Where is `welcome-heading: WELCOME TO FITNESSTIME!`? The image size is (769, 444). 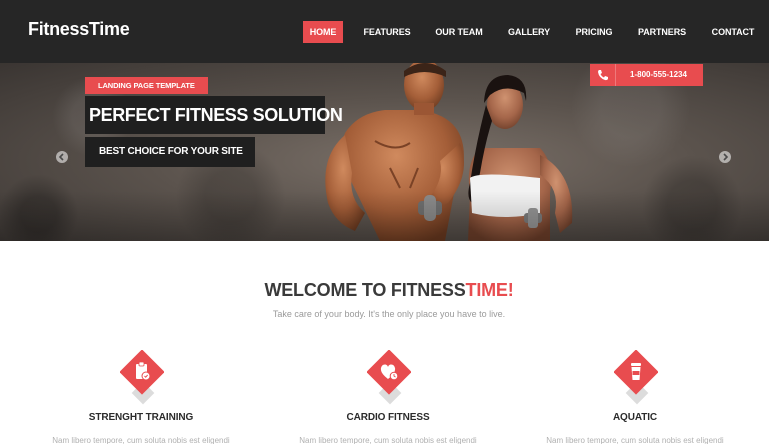
welcome-heading: WELCOME TO FITNESSTIME! is located at coordinates (384, 290).